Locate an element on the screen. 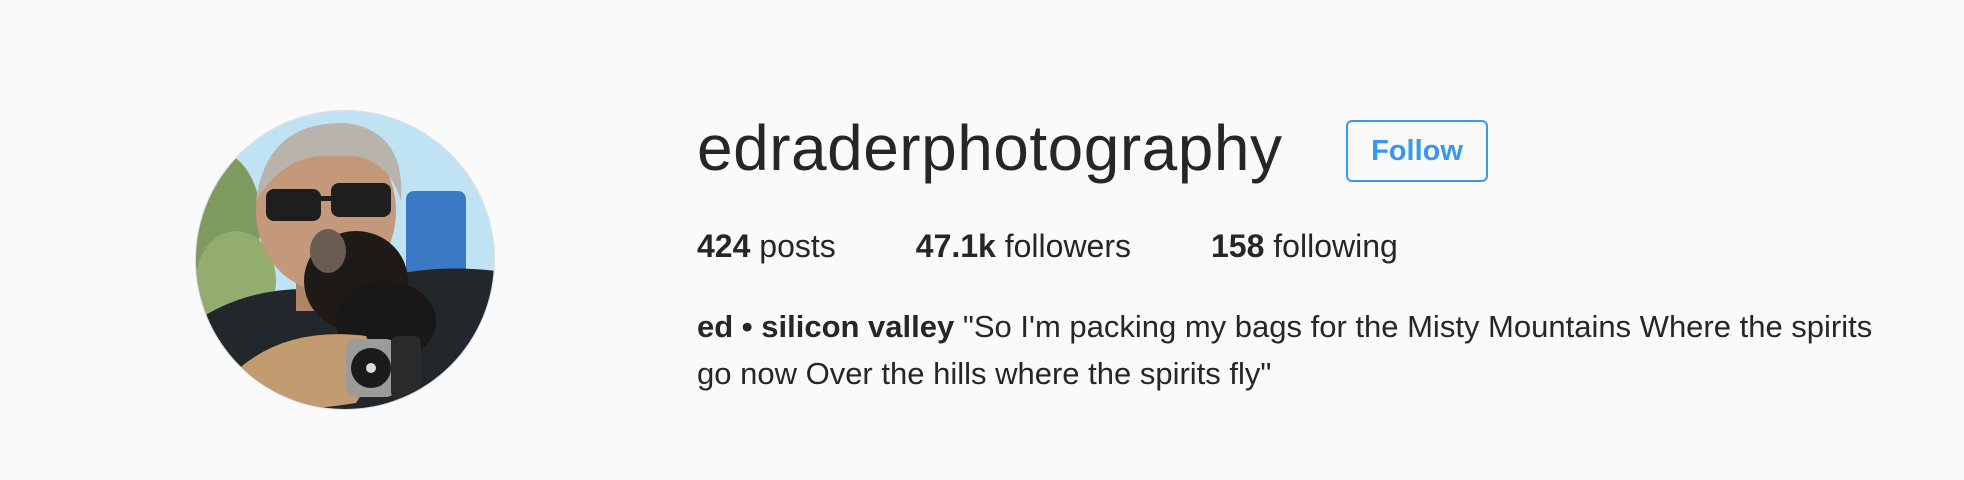 This screenshot has height=480, width=1964. stat-following-count: 158 is located at coordinates (1238, 246).